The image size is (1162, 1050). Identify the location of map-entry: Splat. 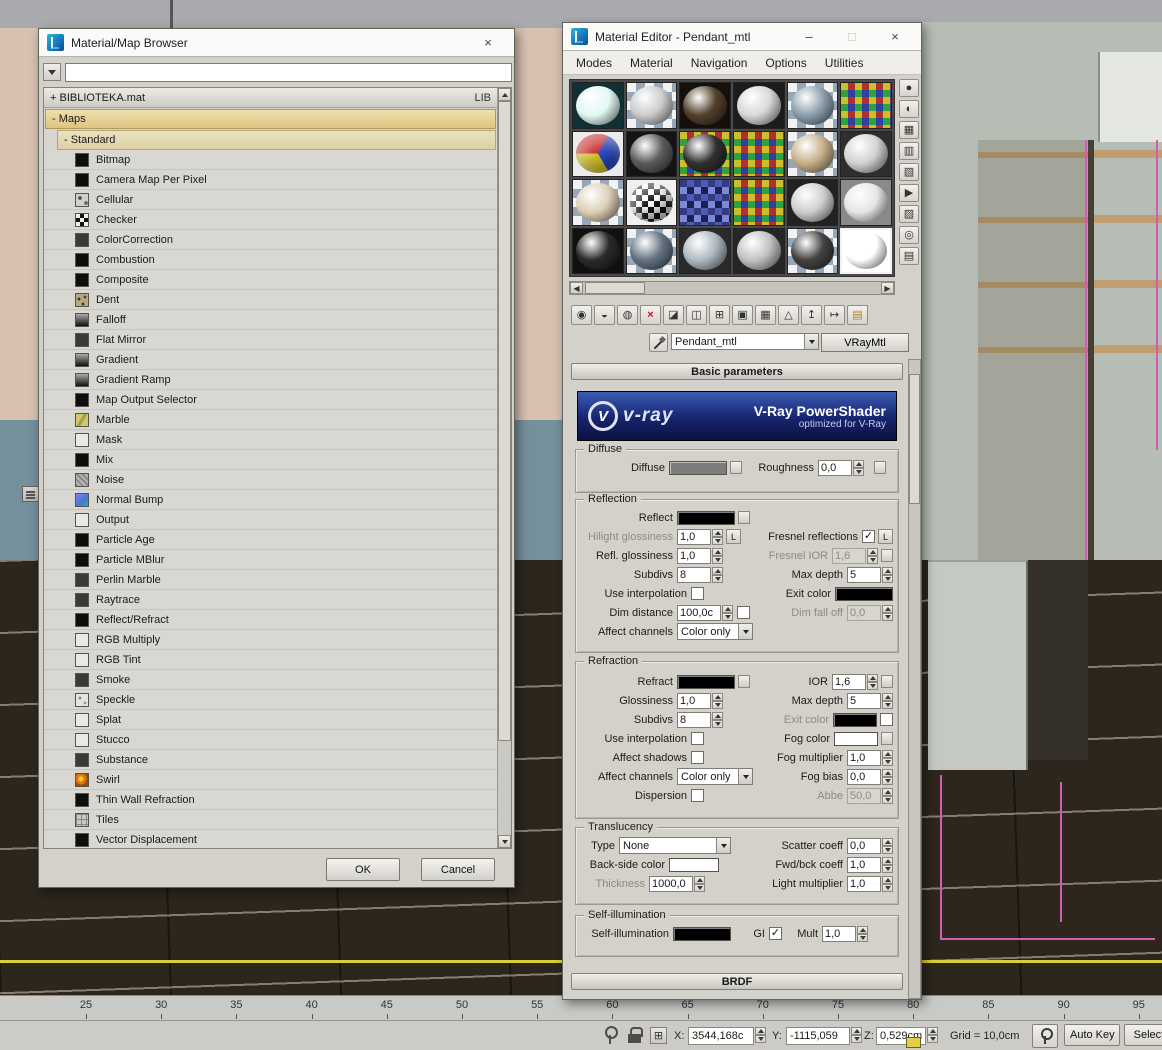
(270, 720).